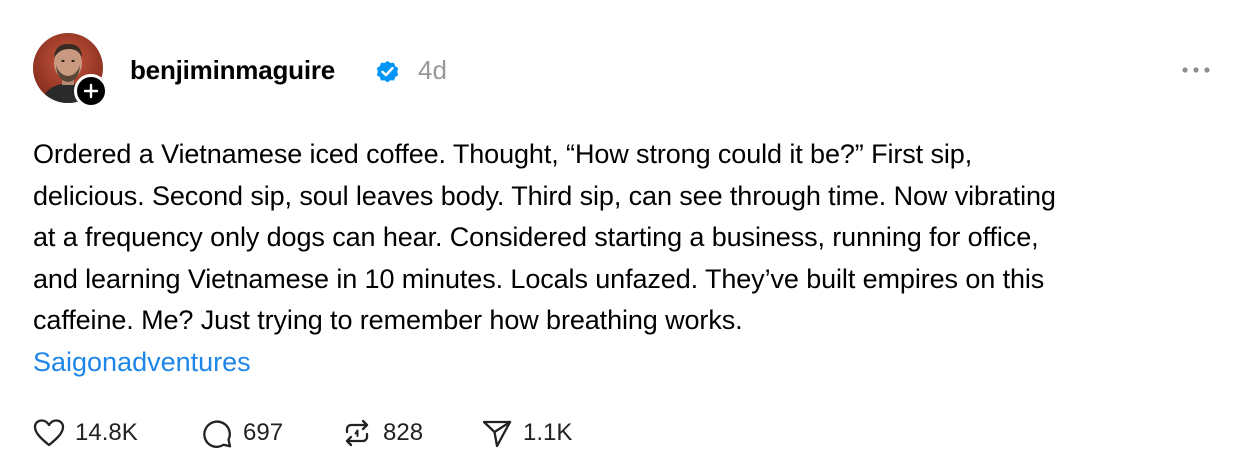  I want to click on verified-badge-icon, so click(387, 71).